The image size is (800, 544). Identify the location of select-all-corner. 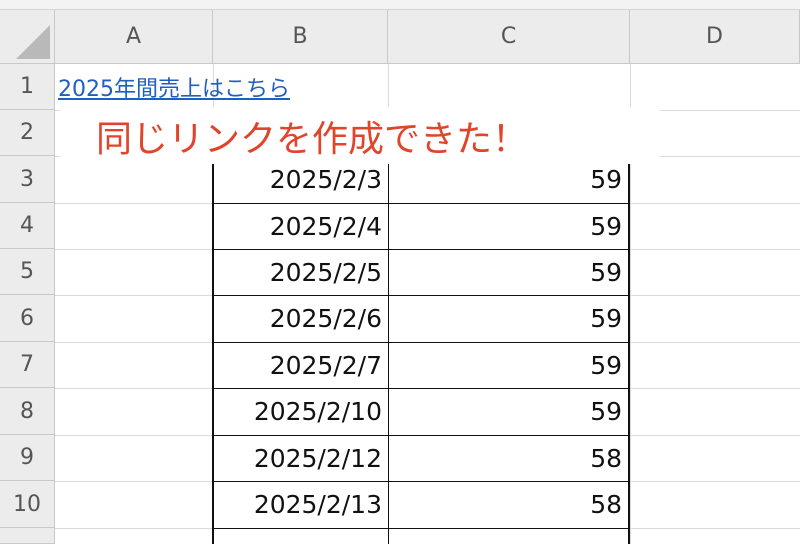
(27, 37).